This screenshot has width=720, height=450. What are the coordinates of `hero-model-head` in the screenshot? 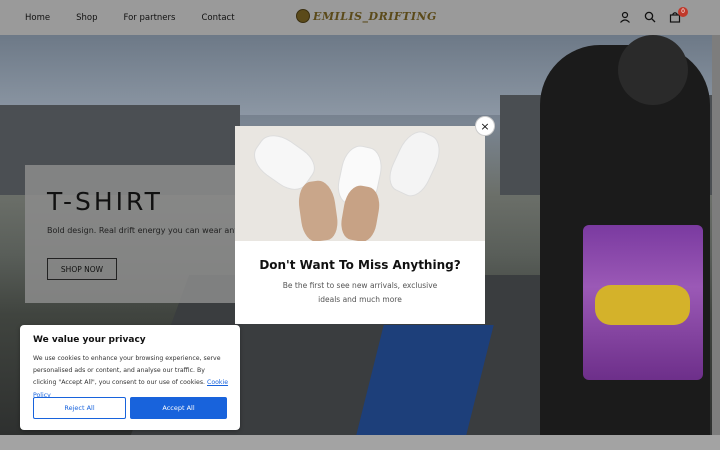 It's located at (653, 70).